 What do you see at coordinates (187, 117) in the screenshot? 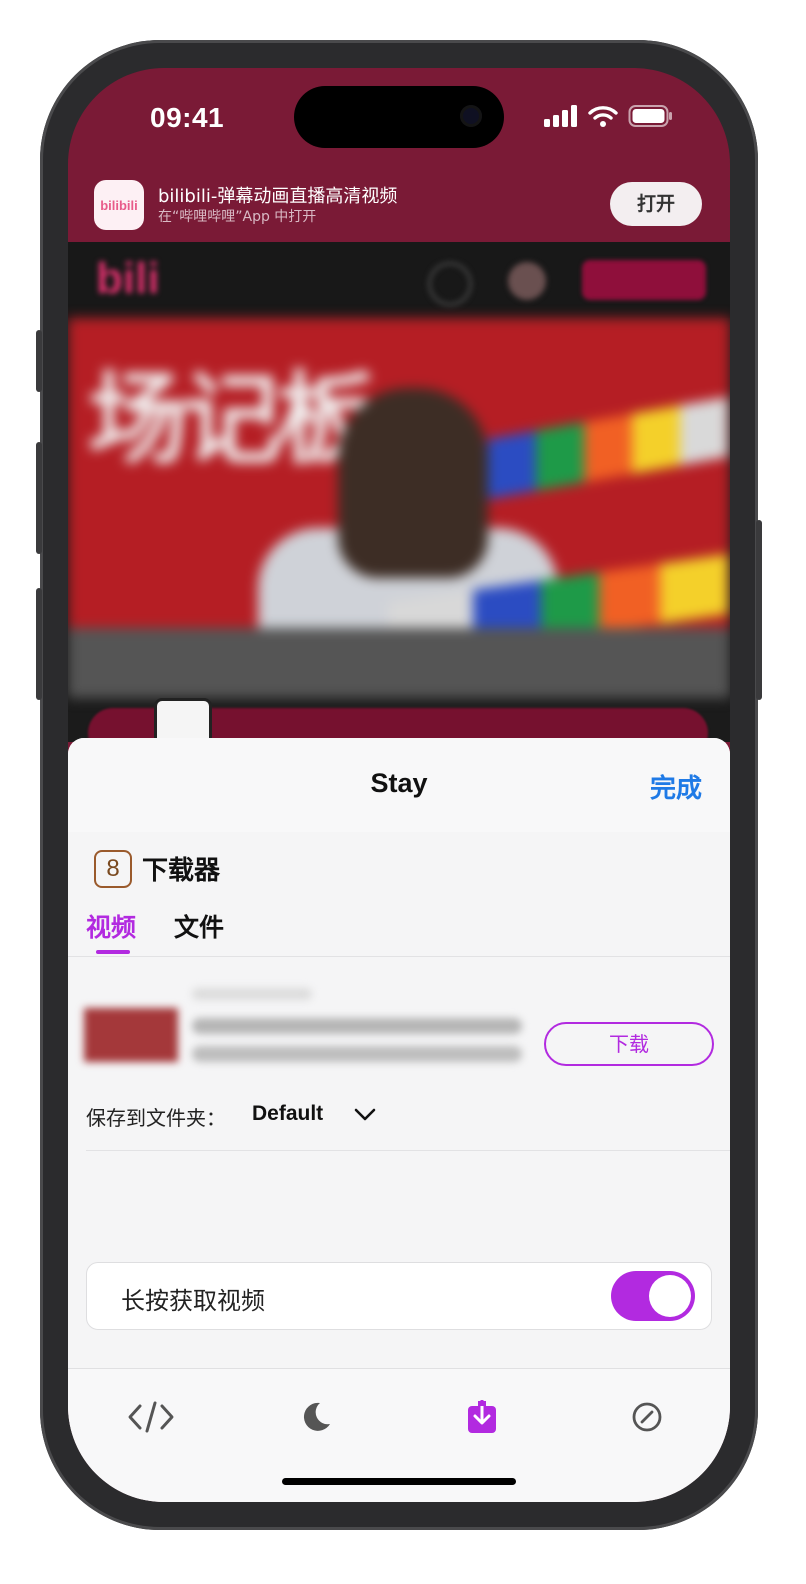
I see `status-time: 09:41` at bounding box center [187, 117].